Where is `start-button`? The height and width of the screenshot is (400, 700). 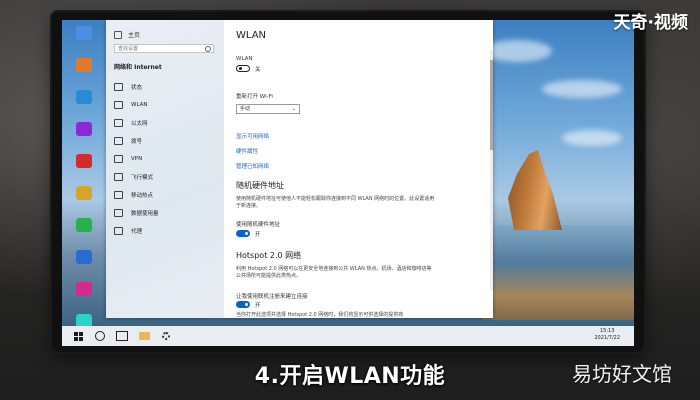
start-button is located at coordinates (78, 336).